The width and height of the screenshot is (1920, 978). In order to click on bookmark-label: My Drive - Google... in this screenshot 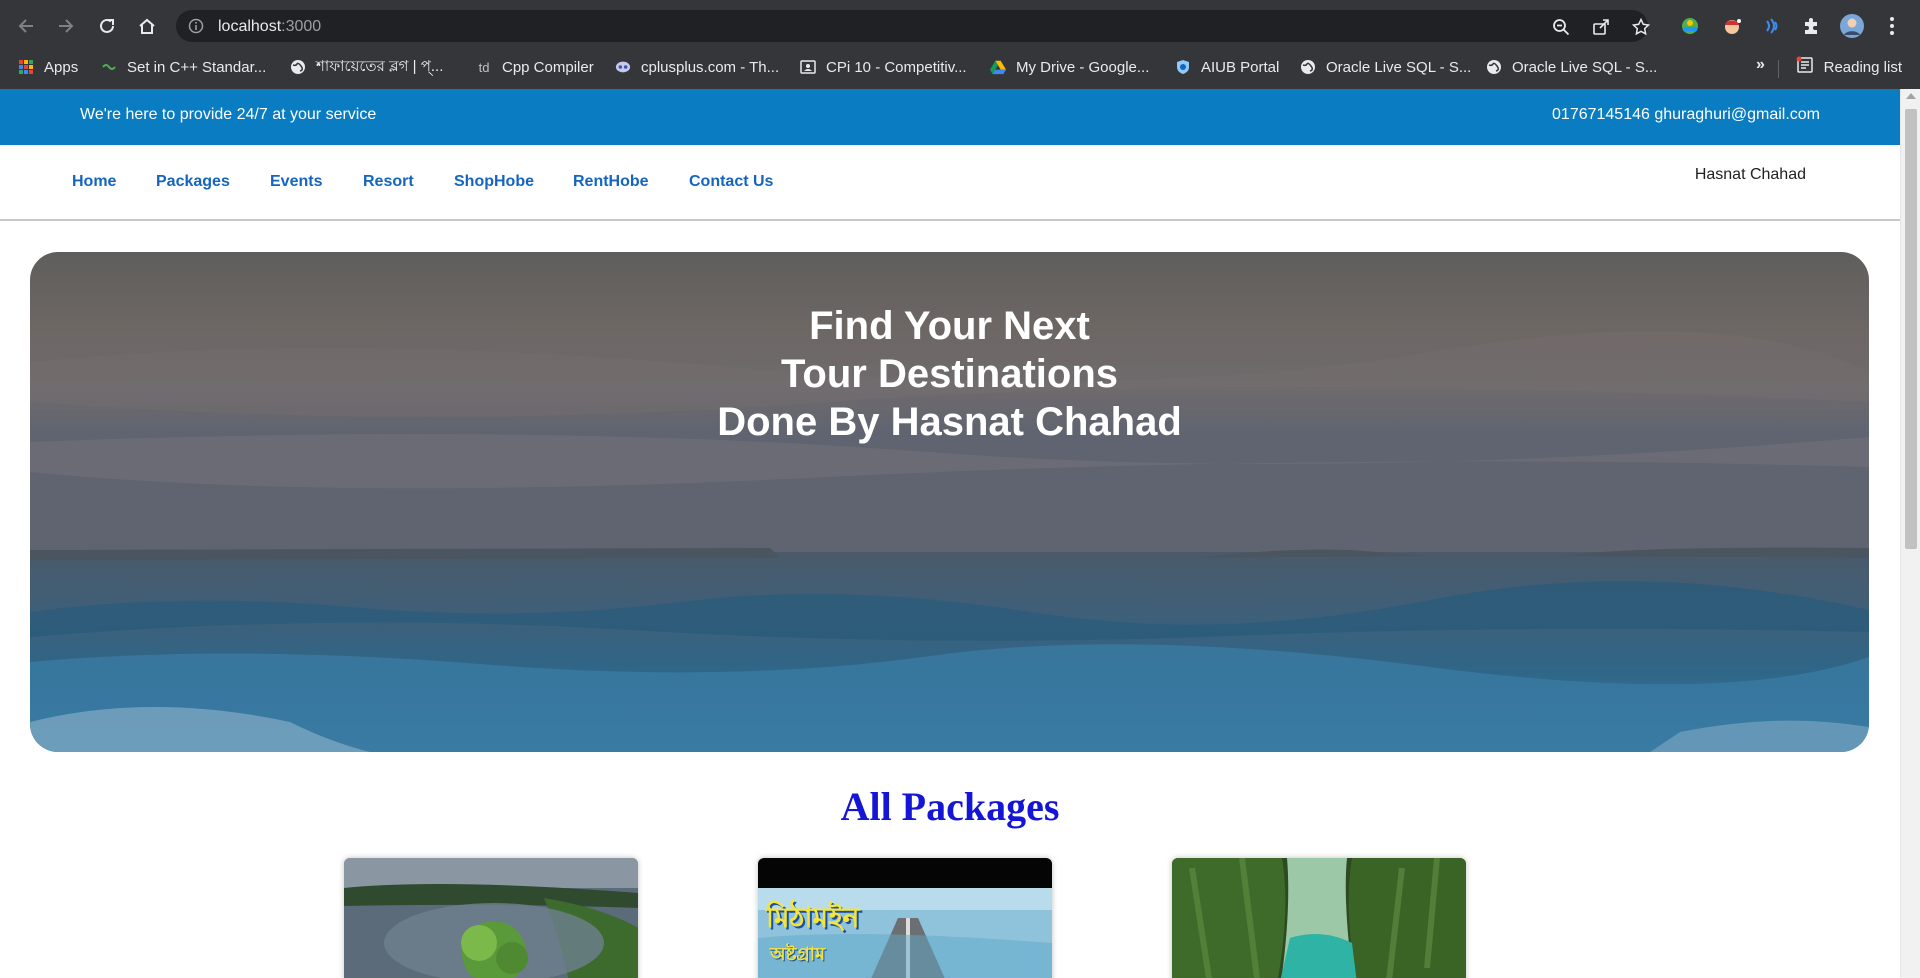, I will do `click(1083, 67)`.